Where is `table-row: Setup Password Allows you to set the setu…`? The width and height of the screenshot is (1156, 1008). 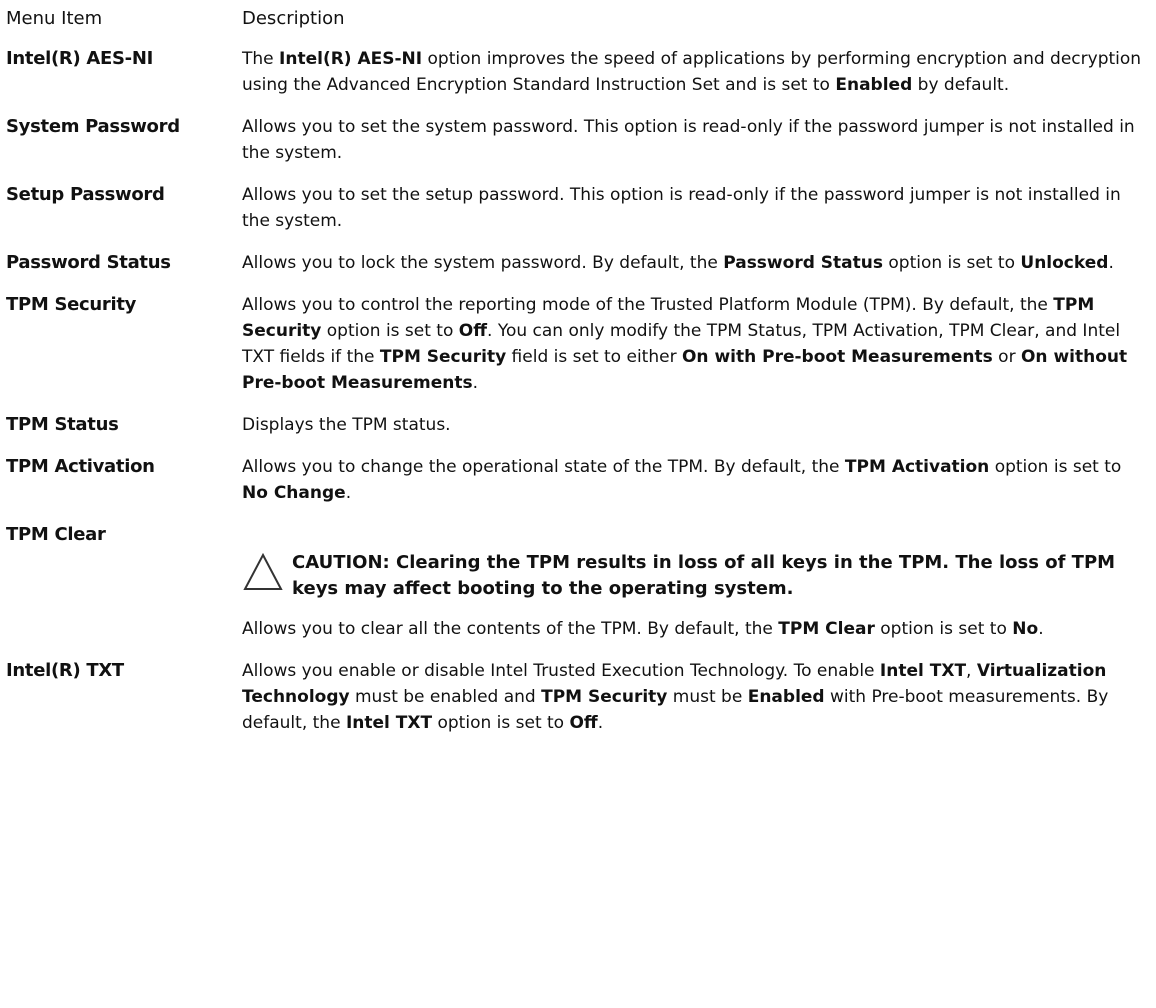 table-row: Setup Password Allows you to set the setu… is located at coordinates (579, 208).